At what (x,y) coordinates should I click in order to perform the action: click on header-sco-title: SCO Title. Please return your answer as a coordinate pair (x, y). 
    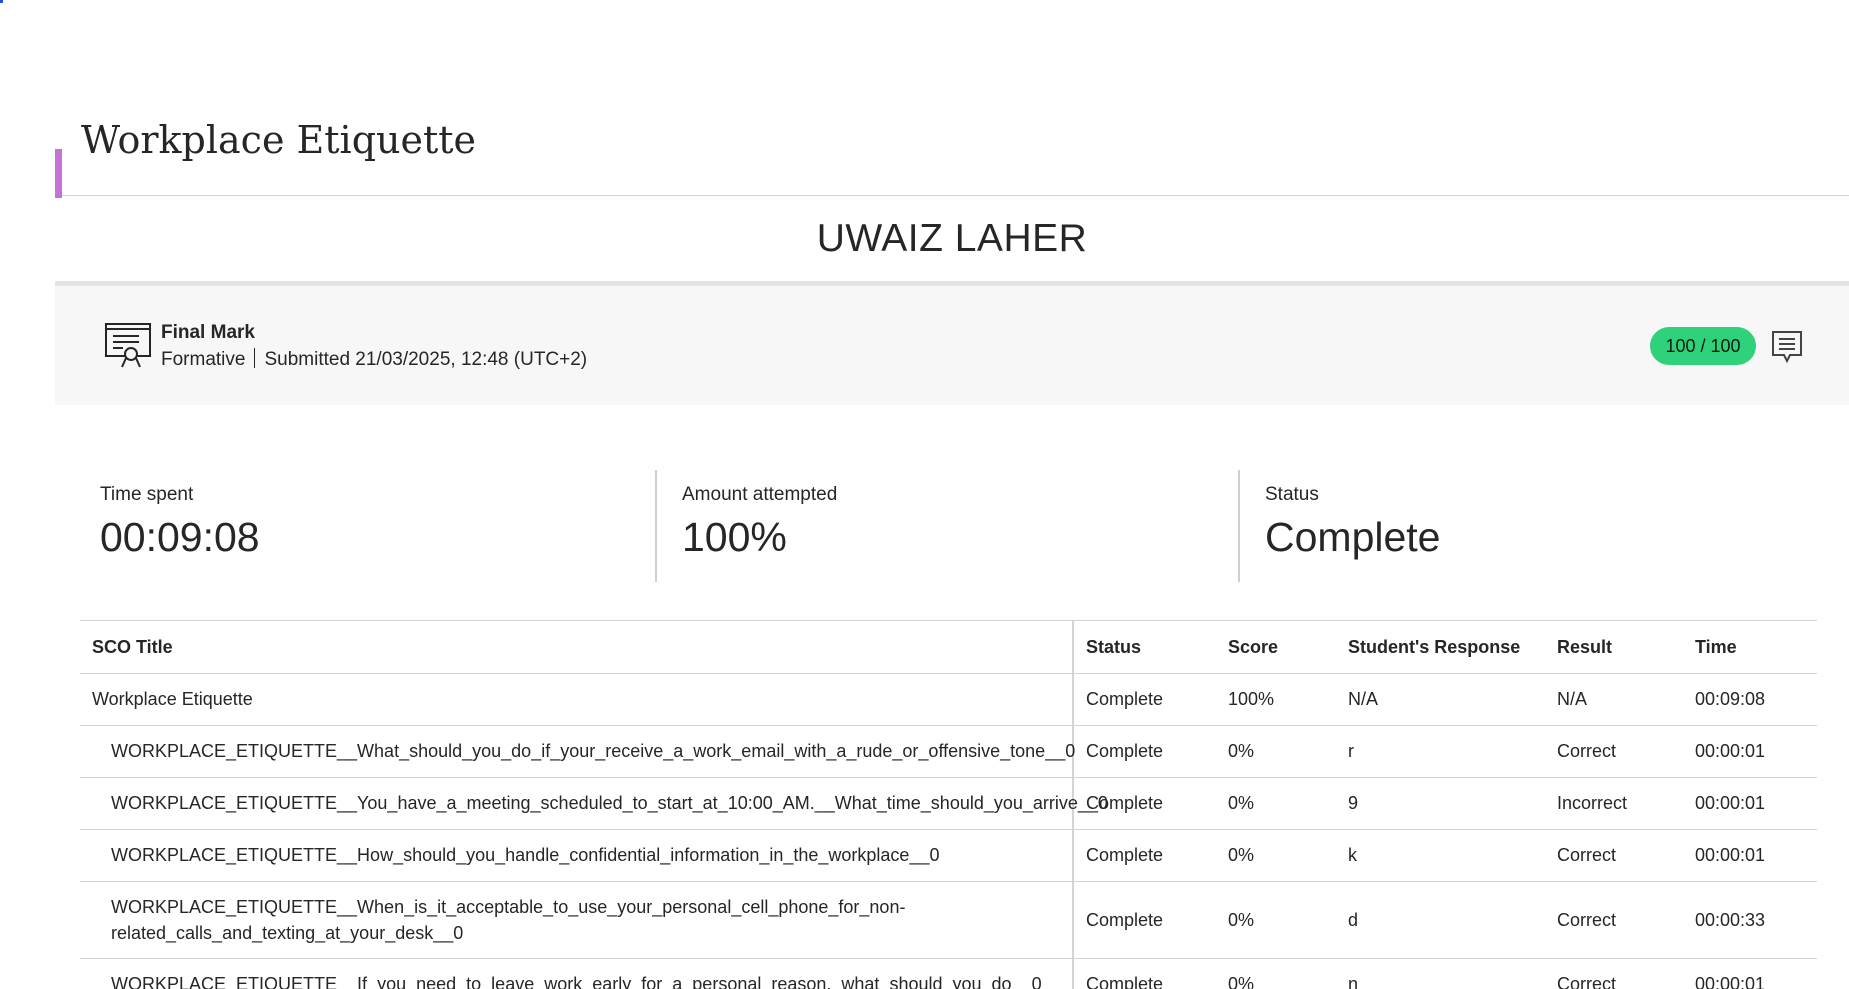
    Looking at the image, I should click on (577, 647).